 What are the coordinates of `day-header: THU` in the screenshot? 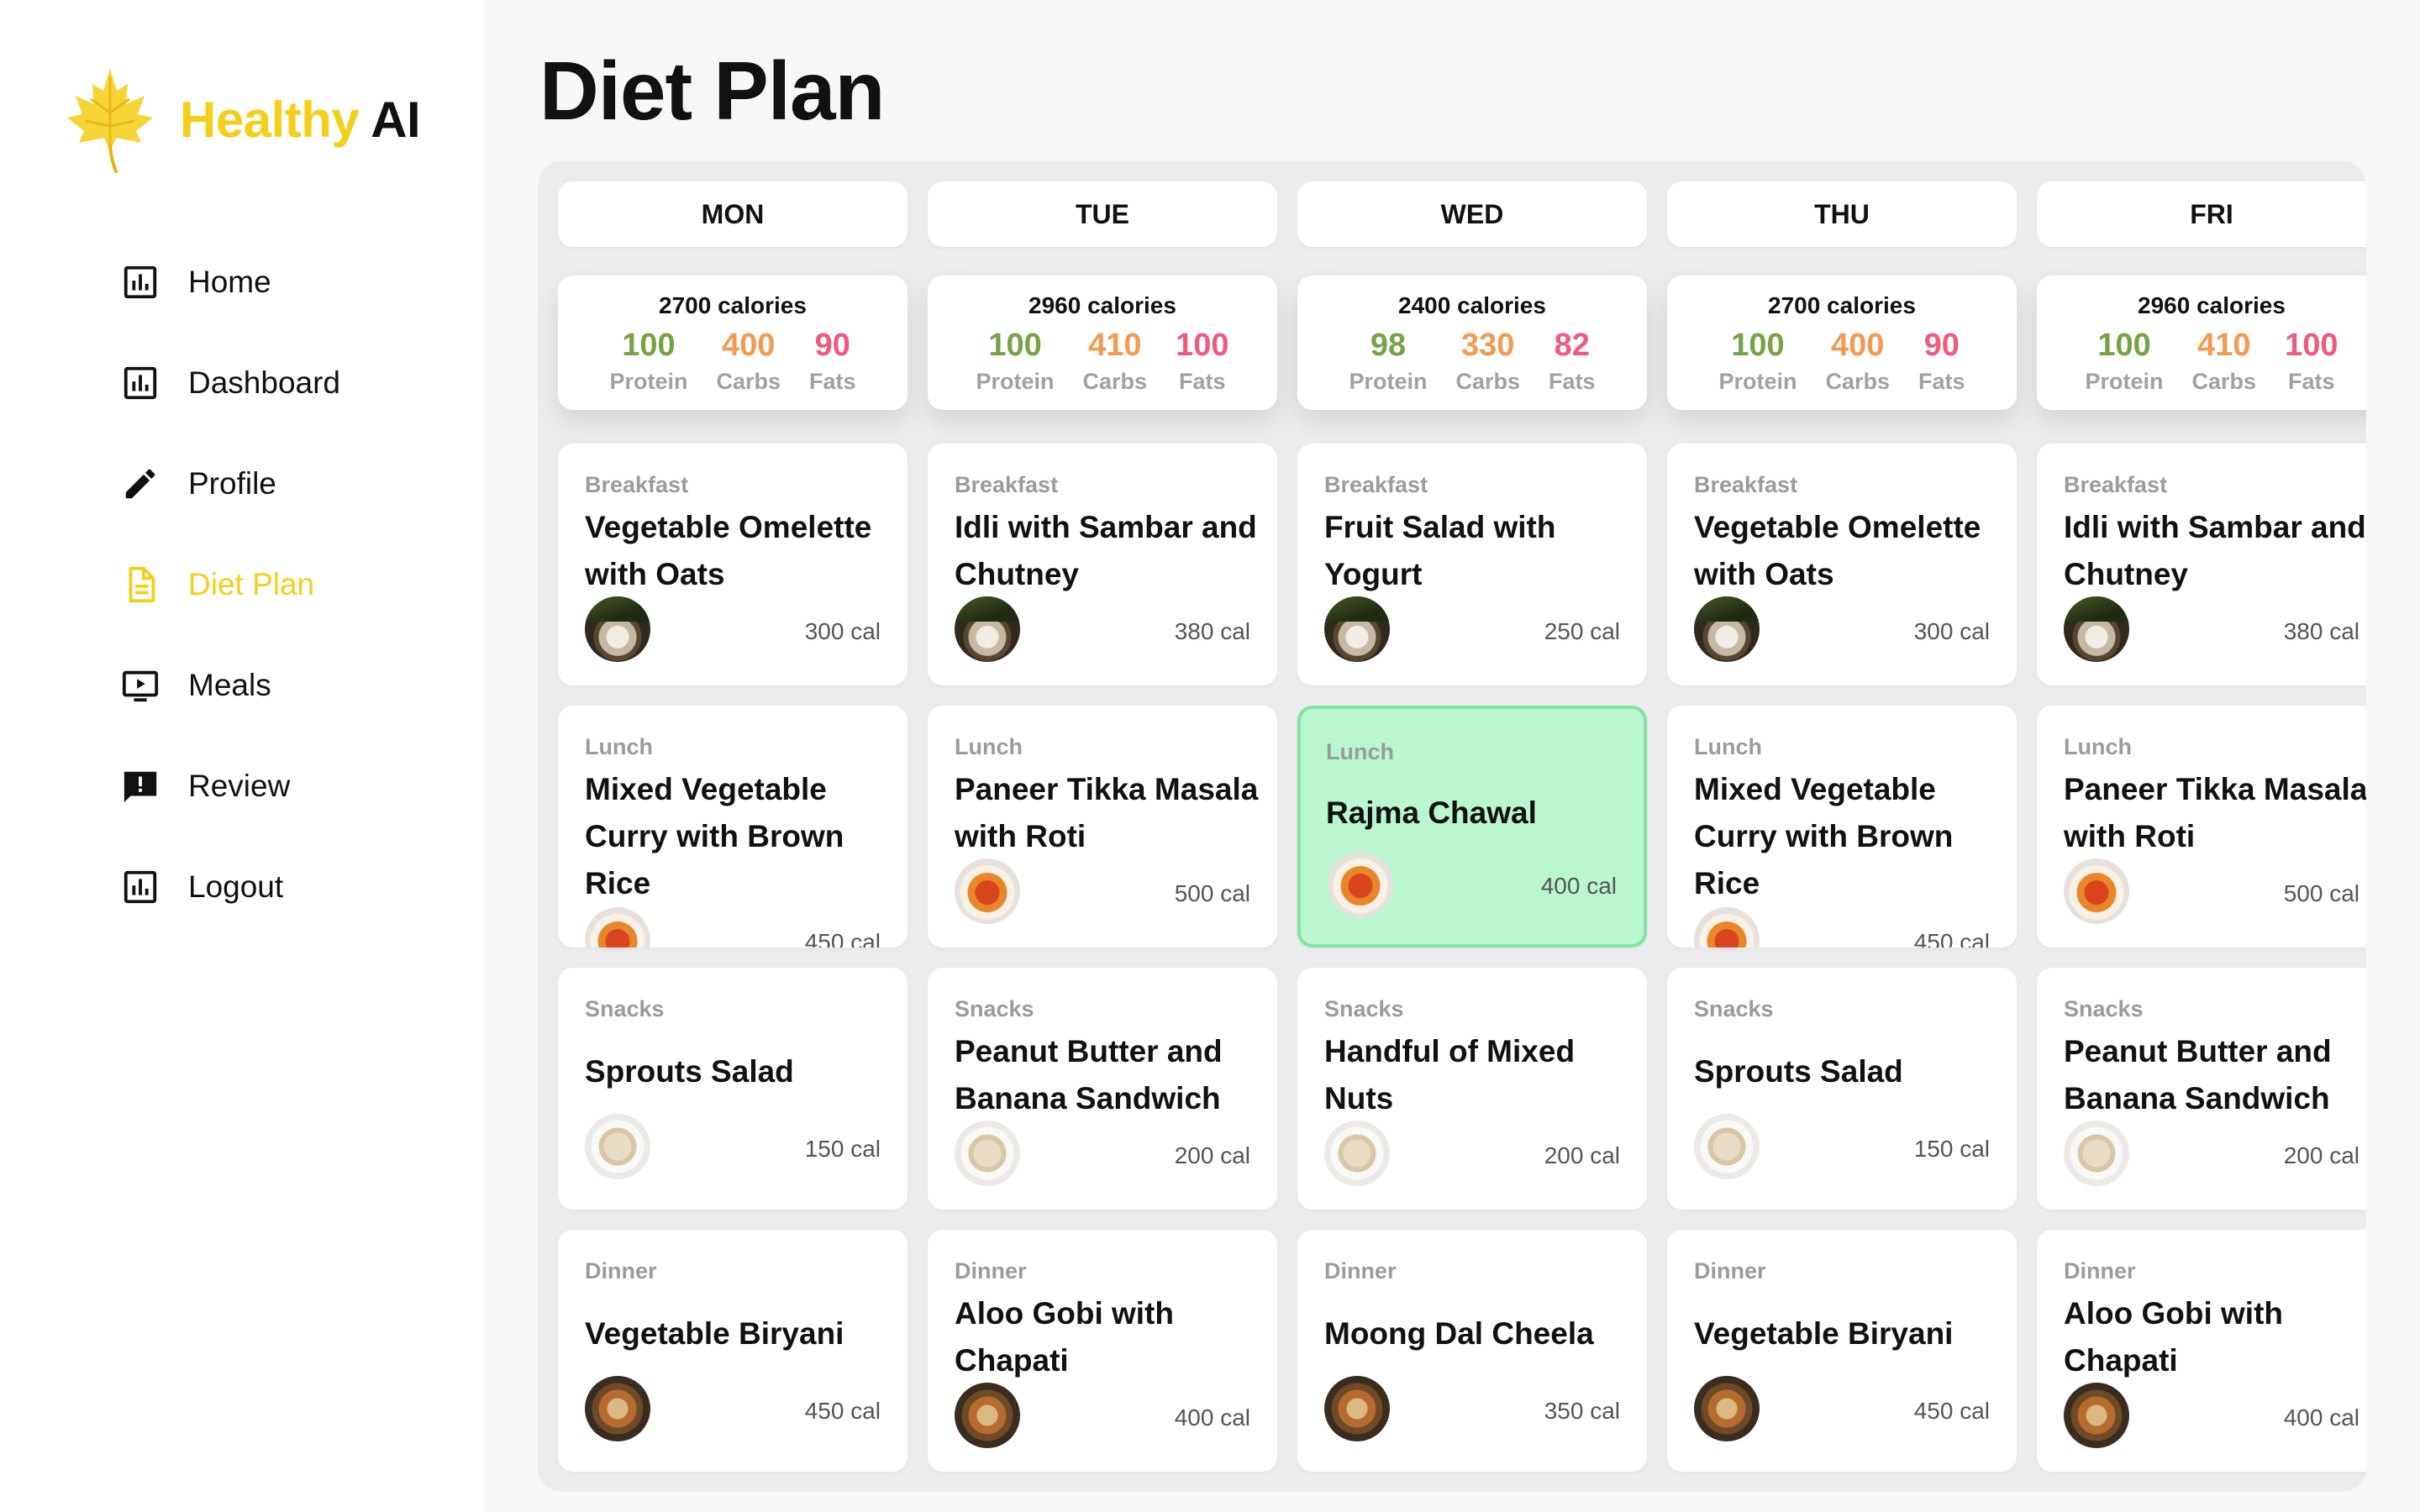 It's located at (1842, 214).